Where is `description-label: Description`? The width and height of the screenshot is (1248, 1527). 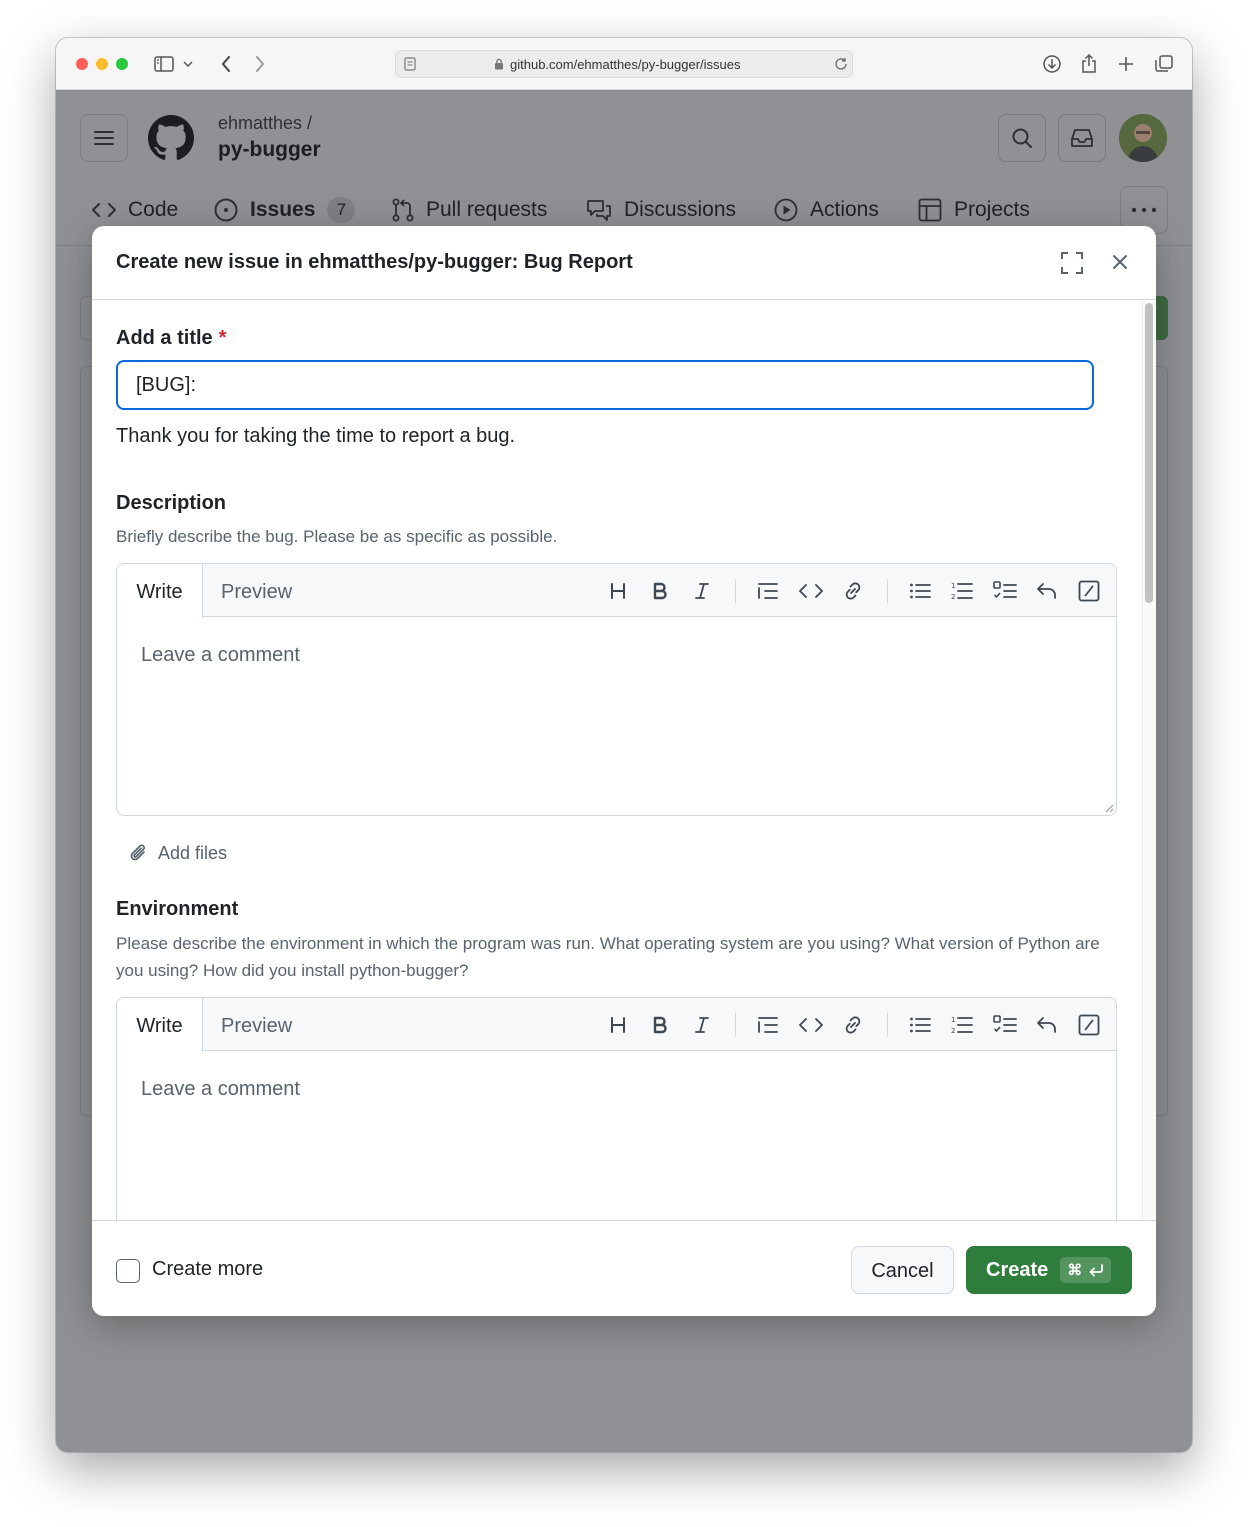
description-label: Description is located at coordinates (171, 503).